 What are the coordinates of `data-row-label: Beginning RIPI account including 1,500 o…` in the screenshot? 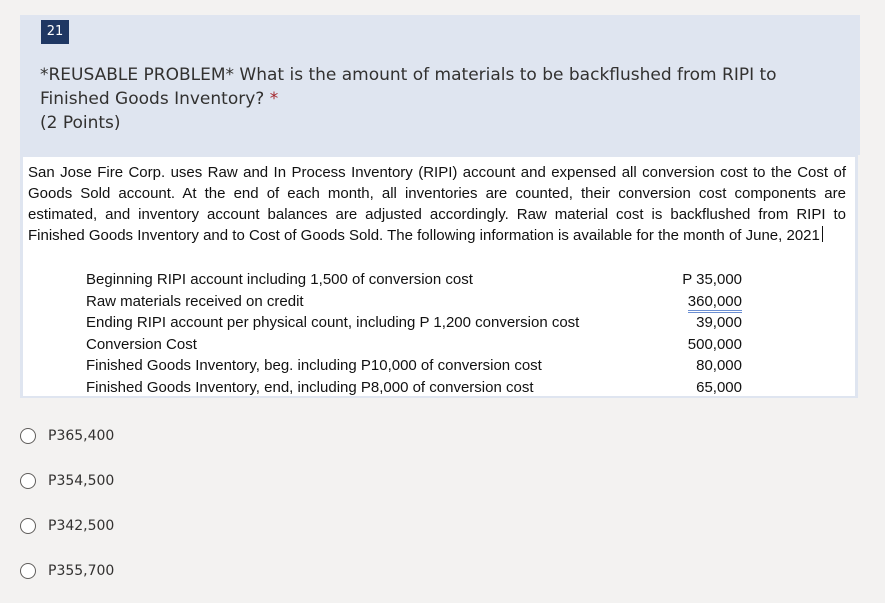 It's located at (279, 279).